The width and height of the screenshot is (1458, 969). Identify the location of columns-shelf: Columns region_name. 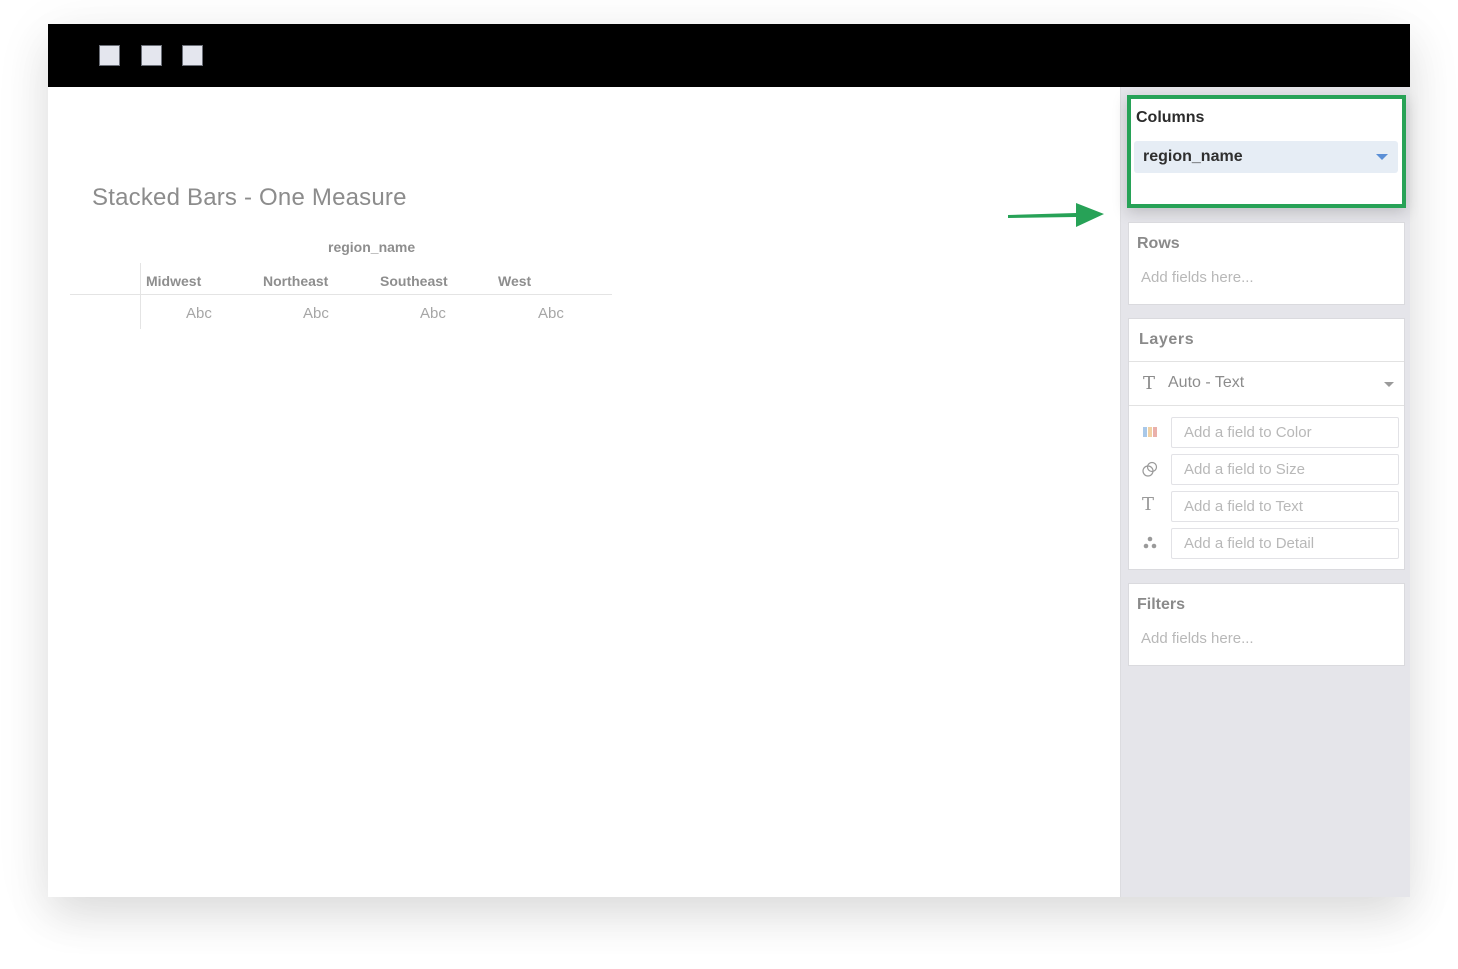
(1266, 151).